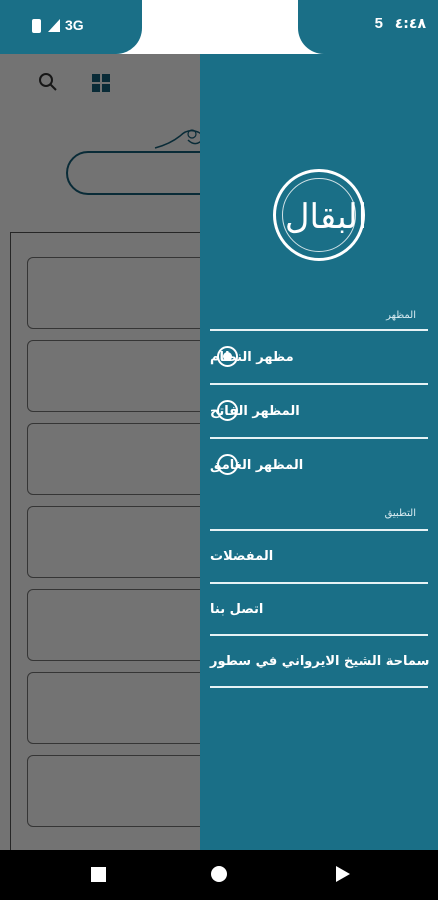  What do you see at coordinates (319, 465) in the screenshot?
I see `theme-option-dark: المظهر الغامق` at bounding box center [319, 465].